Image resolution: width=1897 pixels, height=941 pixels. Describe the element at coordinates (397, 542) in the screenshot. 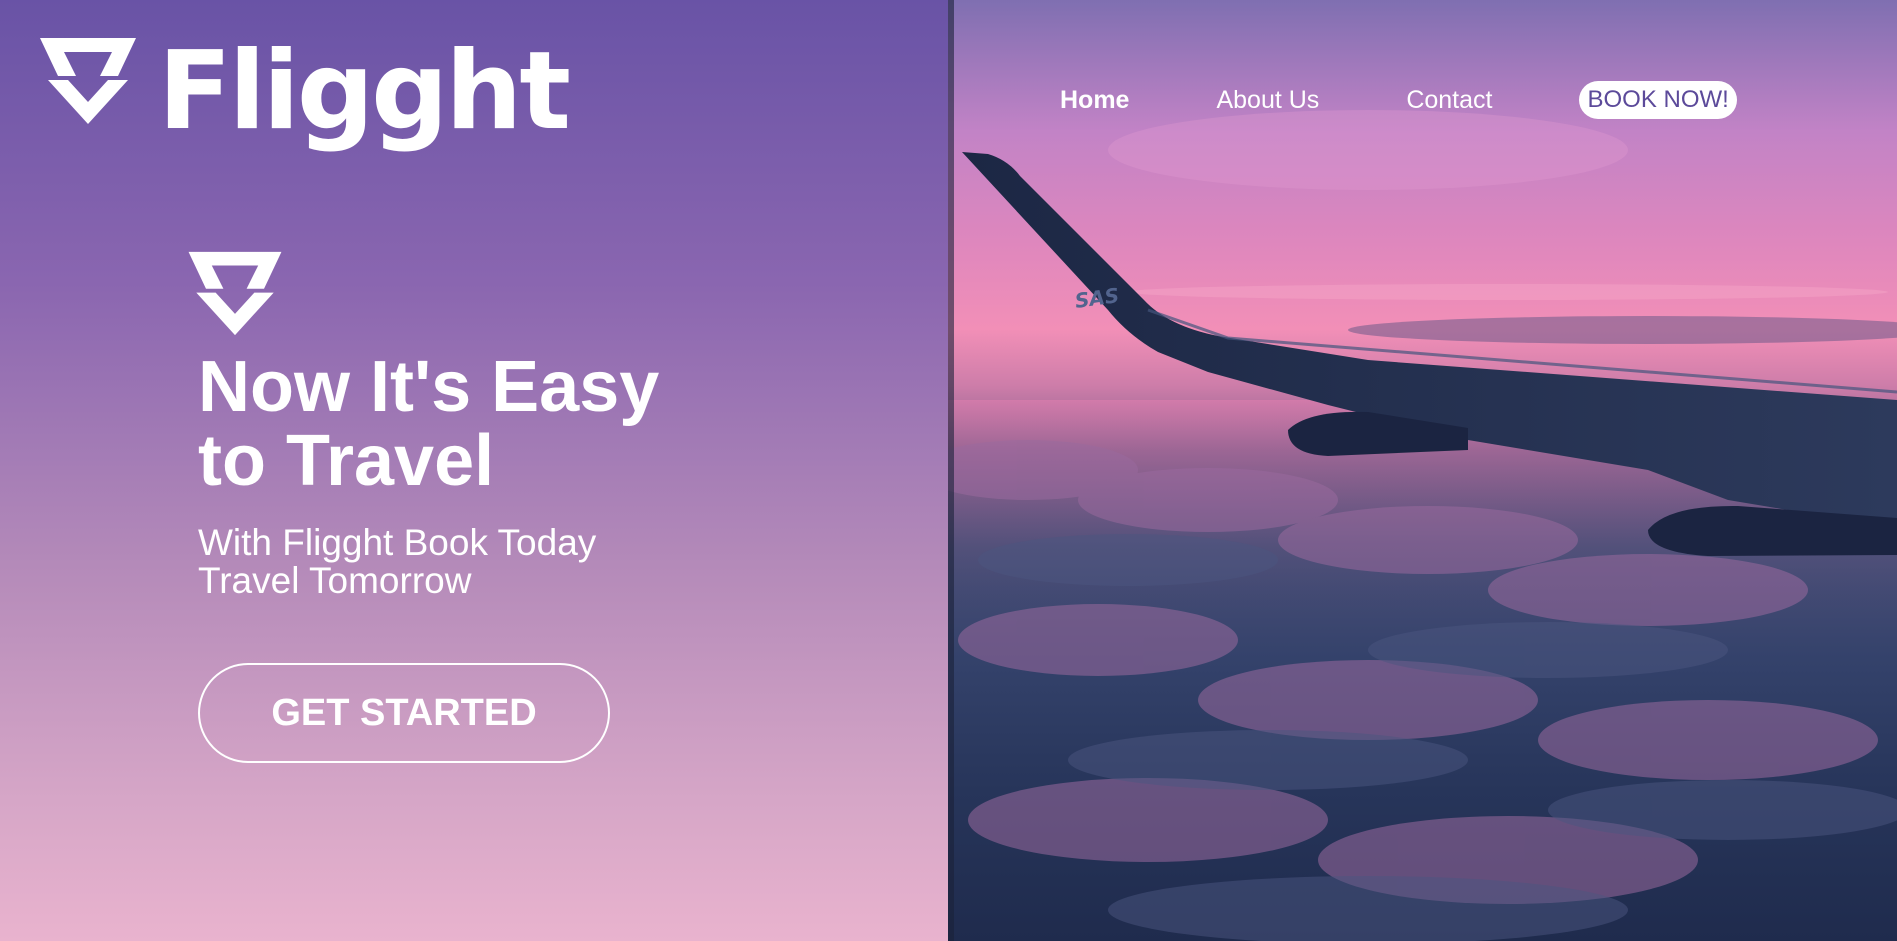

I see `hero-subtitle-line: With Fligght Book Today` at that location.